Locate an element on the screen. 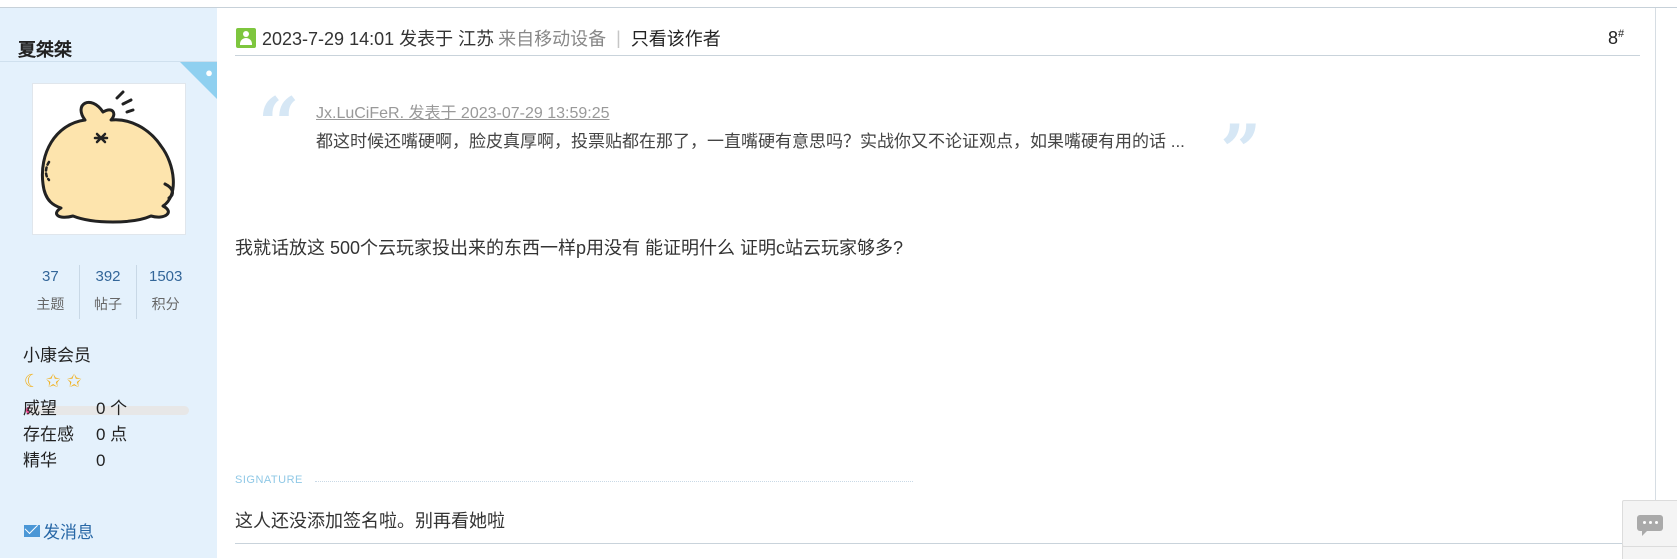 This screenshot has height=559, width=1677. stat-threads: 37 主题 is located at coordinates (51, 292).